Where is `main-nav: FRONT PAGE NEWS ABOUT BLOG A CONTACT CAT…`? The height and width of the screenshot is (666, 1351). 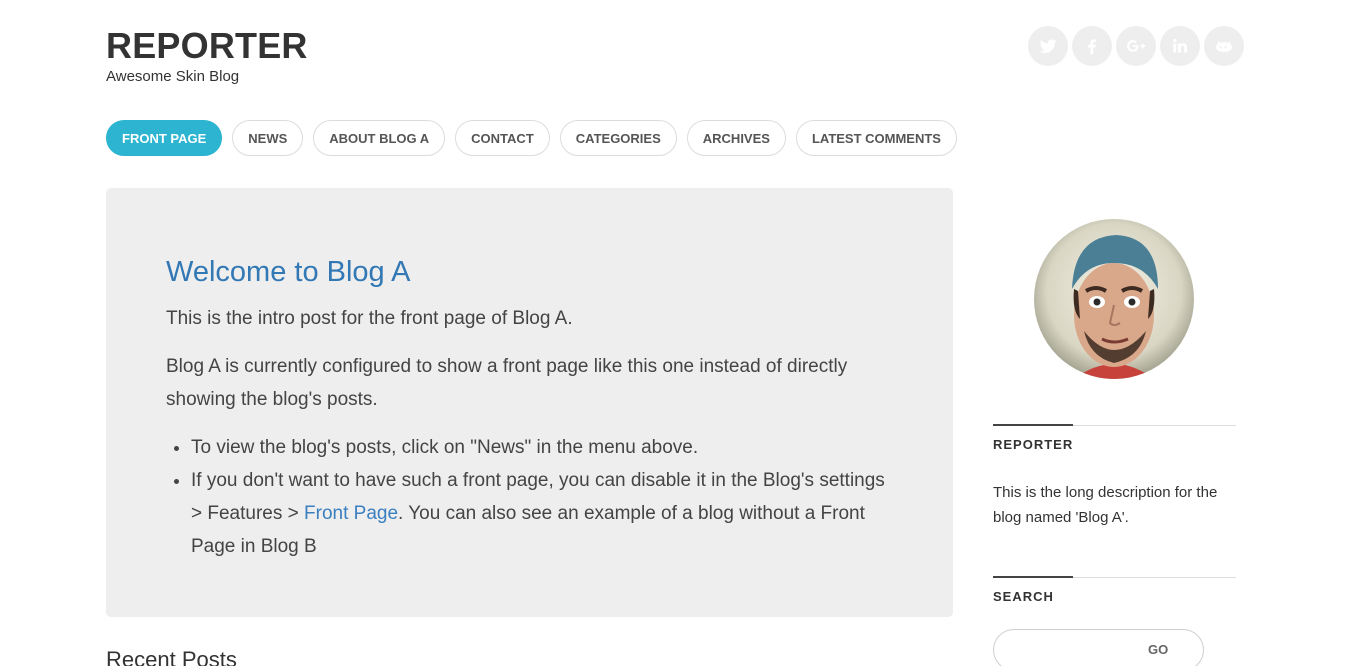 main-nav: FRONT PAGE NEWS ABOUT BLOG A CONTACT CAT… is located at coordinates (531, 138).